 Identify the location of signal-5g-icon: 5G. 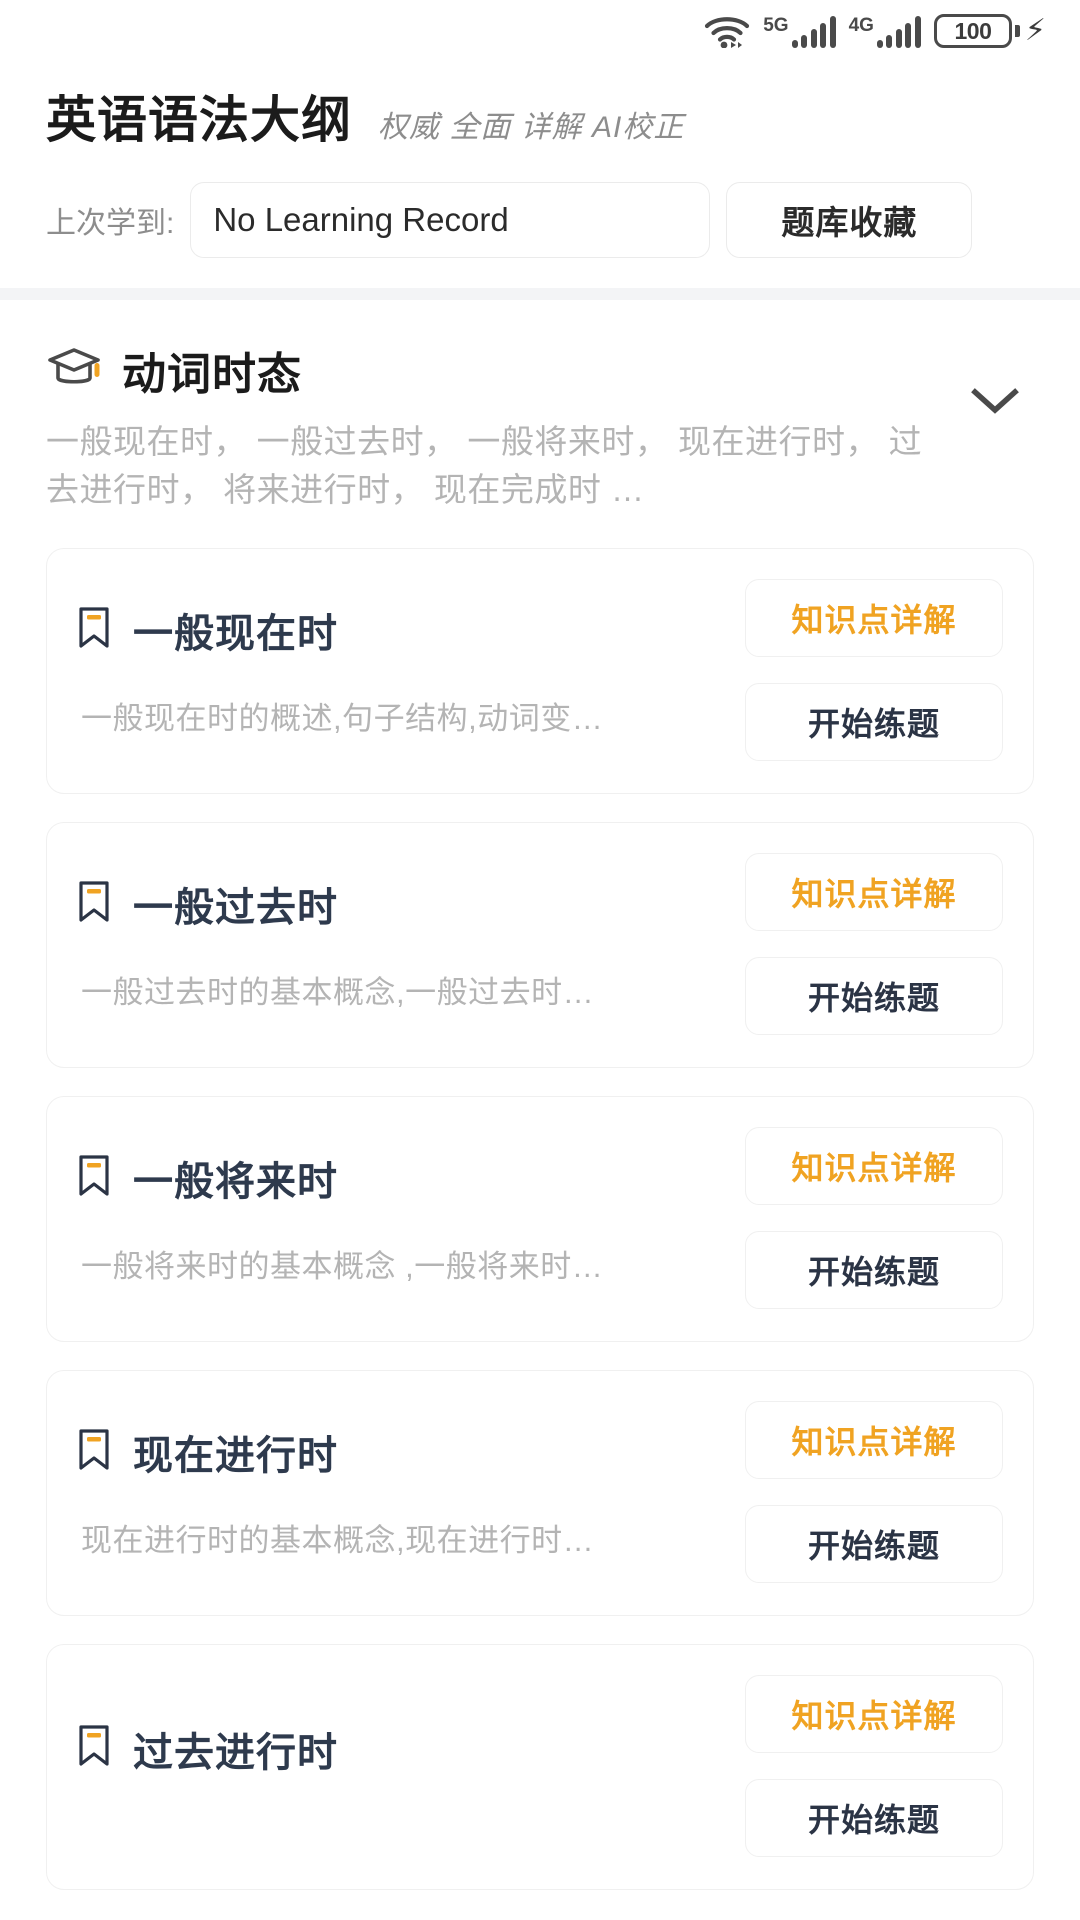
(799, 31).